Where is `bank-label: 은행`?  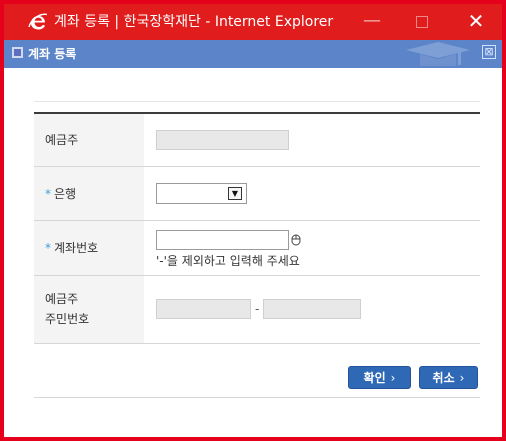
bank-label: 은행 is located at coordinates (65, 193).